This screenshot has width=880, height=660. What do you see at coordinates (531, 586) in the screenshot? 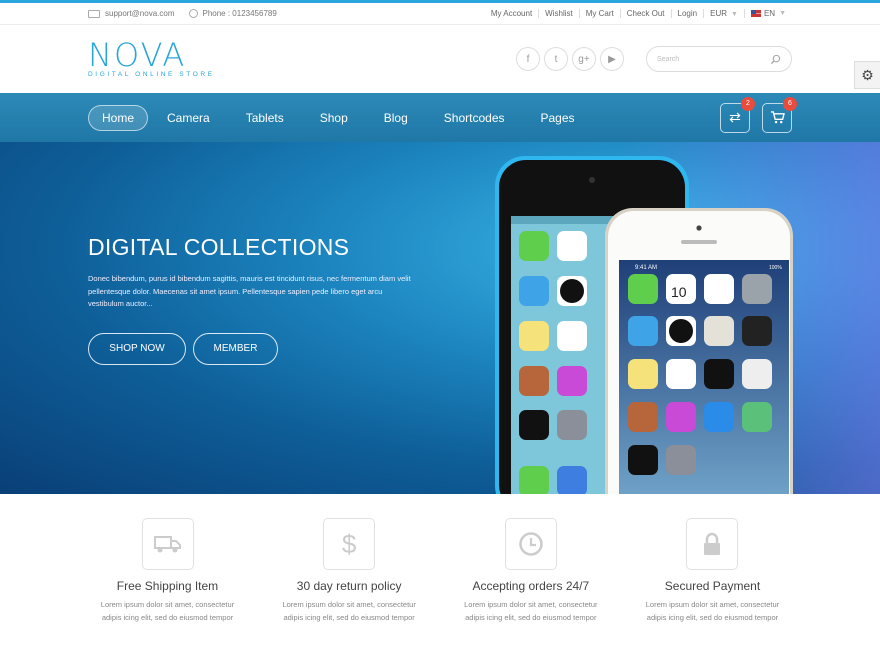
I see `feature-title: Accepting orders 24/7` at bounding box center [531, 586].